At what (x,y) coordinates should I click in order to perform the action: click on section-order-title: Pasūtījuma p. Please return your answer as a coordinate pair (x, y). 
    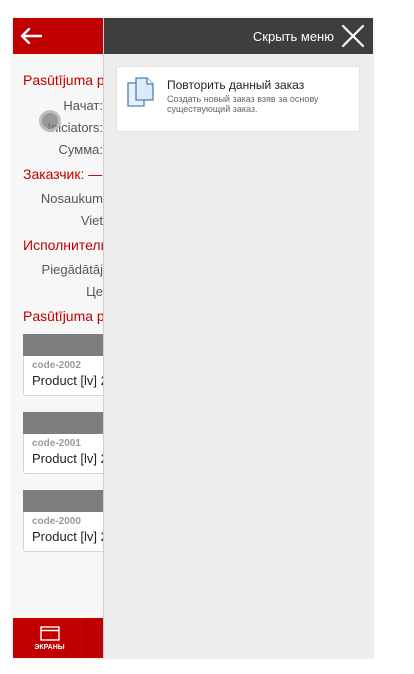
    Looking at the image, I should click on (64, 80).